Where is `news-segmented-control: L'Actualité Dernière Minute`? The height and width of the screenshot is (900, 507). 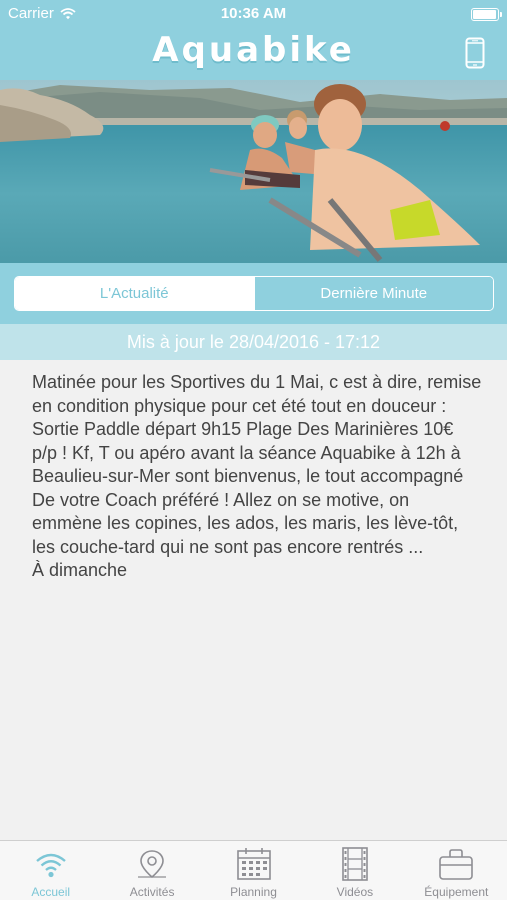
news-segmented-control: L'Actualité Dernière Minute is located at coordinates (254, 293).